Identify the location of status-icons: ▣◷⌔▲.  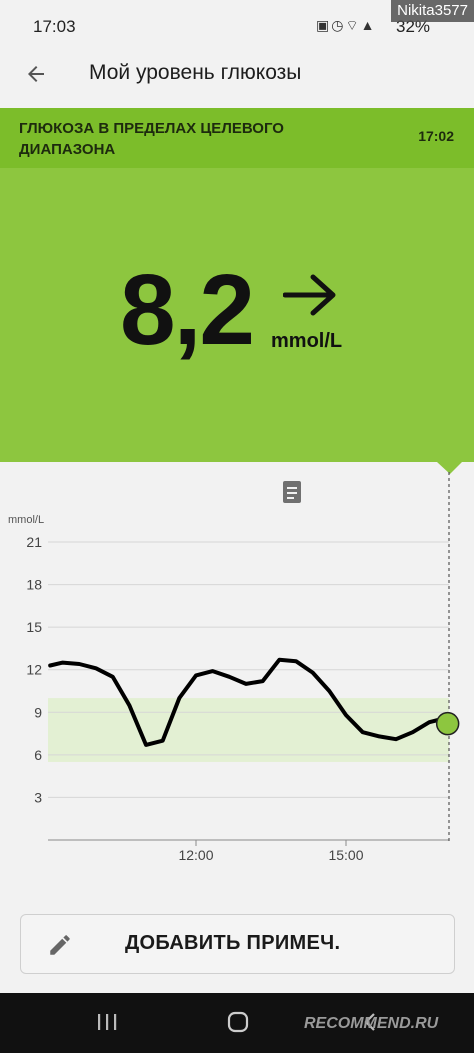
(346, 26).